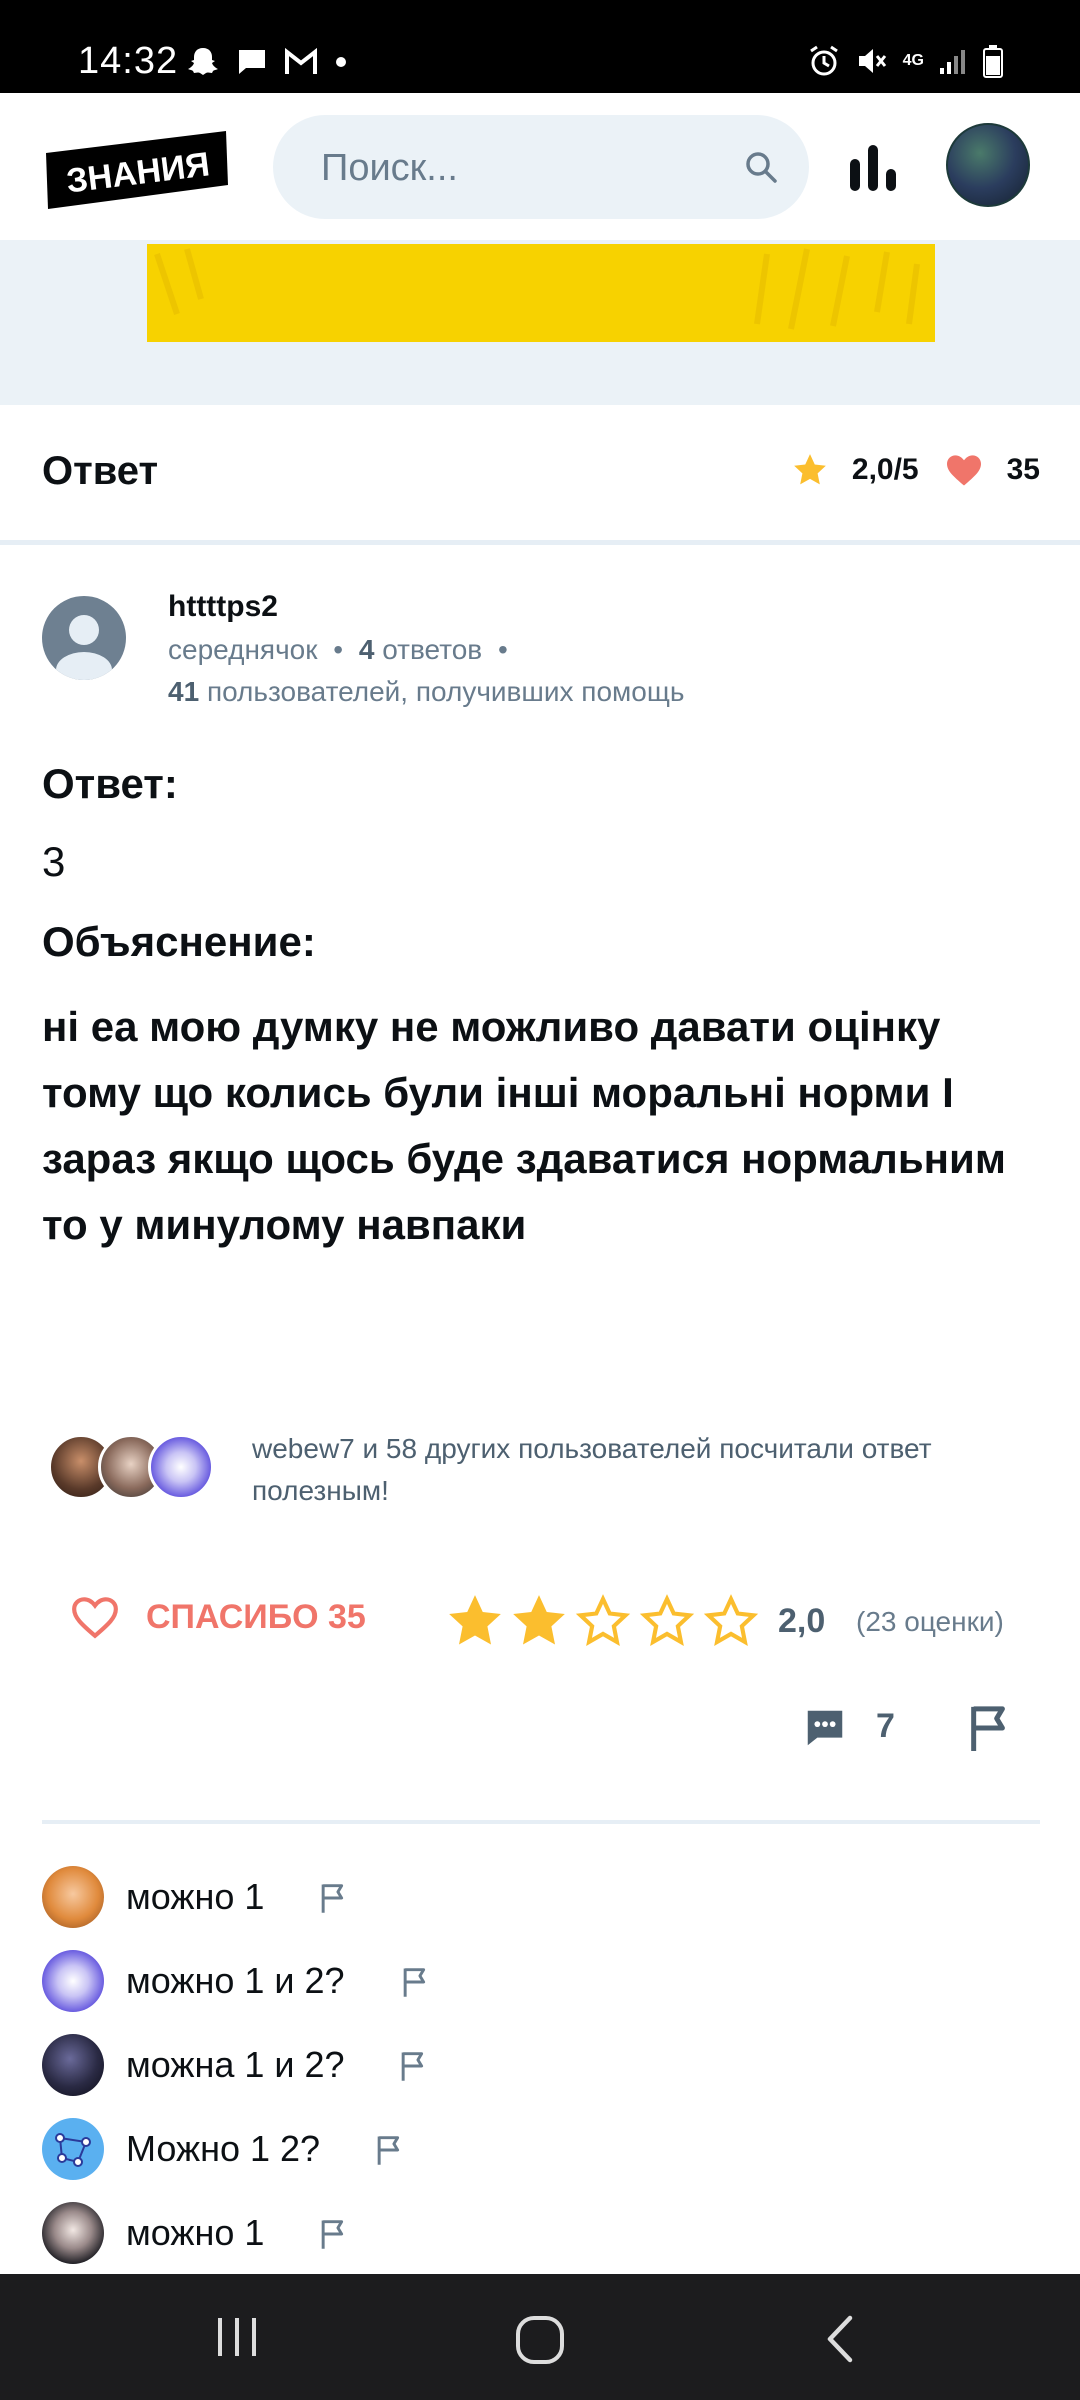 This screenshot has height=2400, width=1080. Describe the element at coordinates (235, 2064) in the screenshot. I see `comment-text: можна 1 и 2?` at that location.